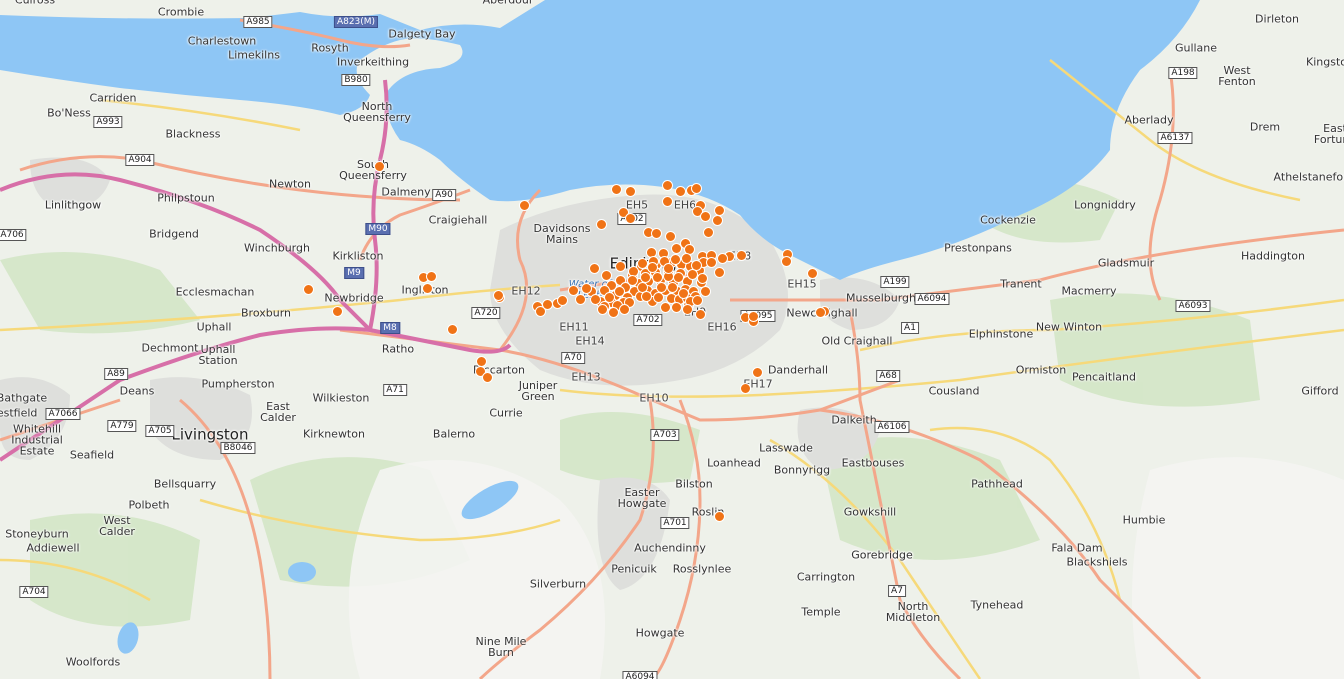 Image resolution: width=1344 pixels, height=679 pixels. What do you see at coordinates (978, 248) in the screenshot?
I see `place-label: Prestonpans` at bounding box center [978, 248].